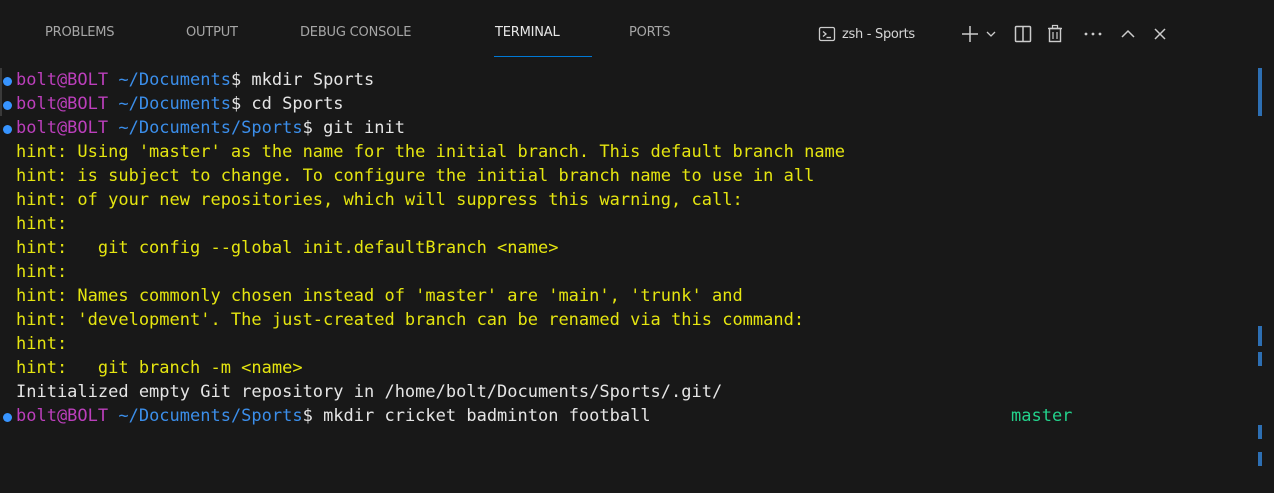 This screenshot has width=1274, height=493. I want to click on terminal-line-cmd: bolt@BOLT ~/Documents/Sports$ git init, so click(620, 128).